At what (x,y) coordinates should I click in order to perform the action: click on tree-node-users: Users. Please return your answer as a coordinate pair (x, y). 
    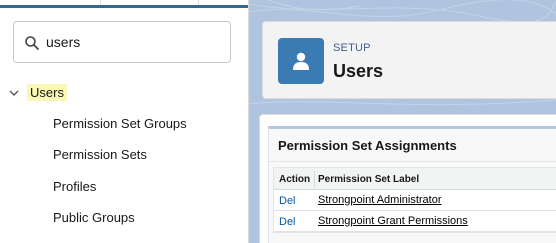
    Looking at the image, I should click on (124, 93).